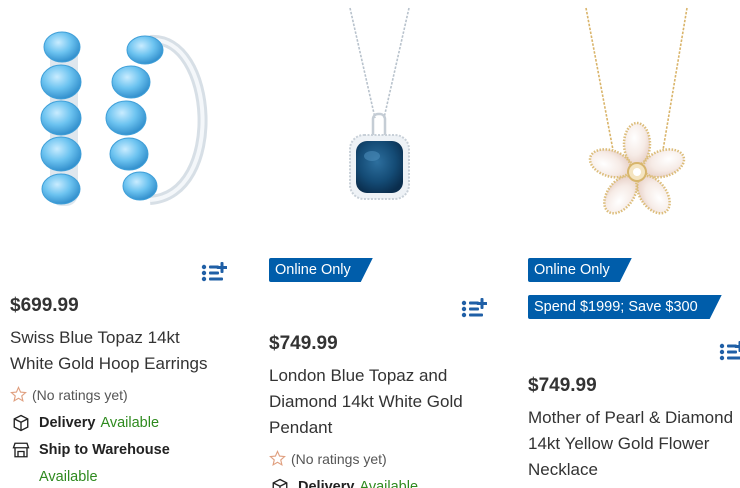  Describe the element at coordinates (109, 363) in the screenshot. I see `product-name-line: White Gold Hoop Earrings` at that location.